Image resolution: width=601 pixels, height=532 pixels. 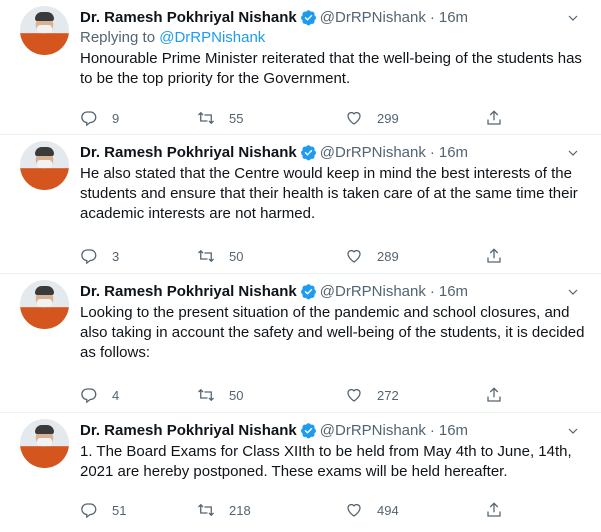 What do you see at coordinates (388, 118) in the screenshot?
I see `like-count: 299` at bounding box center [388, 118].